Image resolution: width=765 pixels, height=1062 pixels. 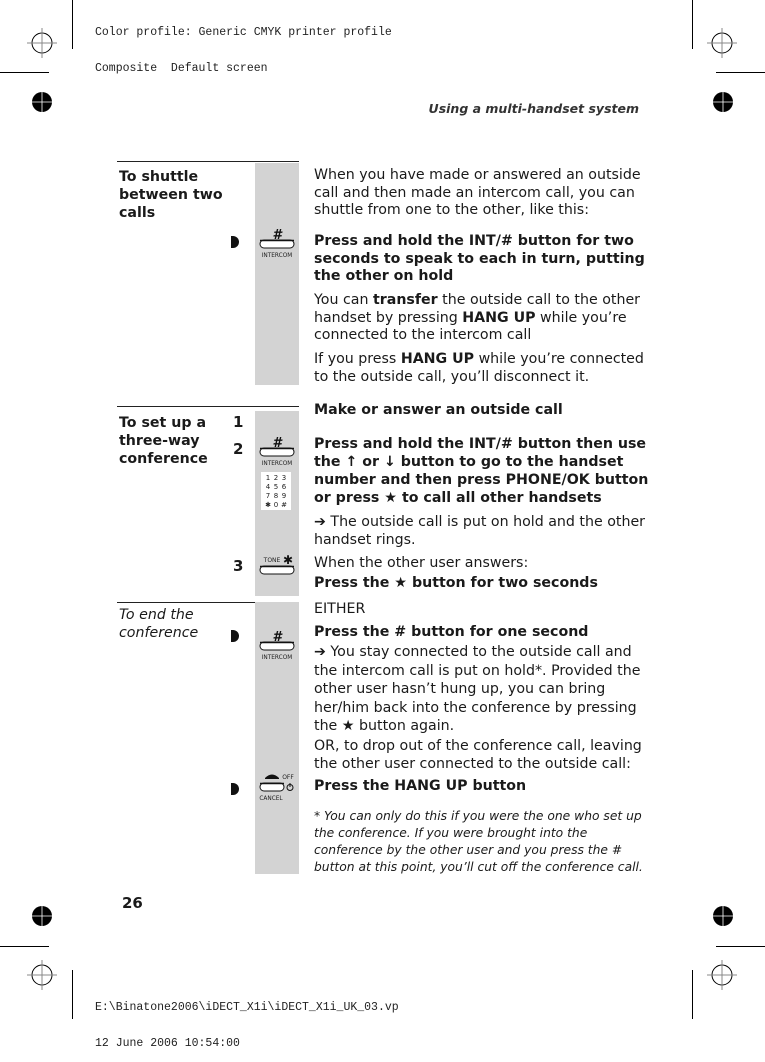 What do you see at coordinates (354, 786) in the screenshot?
I see `text-run: Press the` at bounding box center [354, 786].